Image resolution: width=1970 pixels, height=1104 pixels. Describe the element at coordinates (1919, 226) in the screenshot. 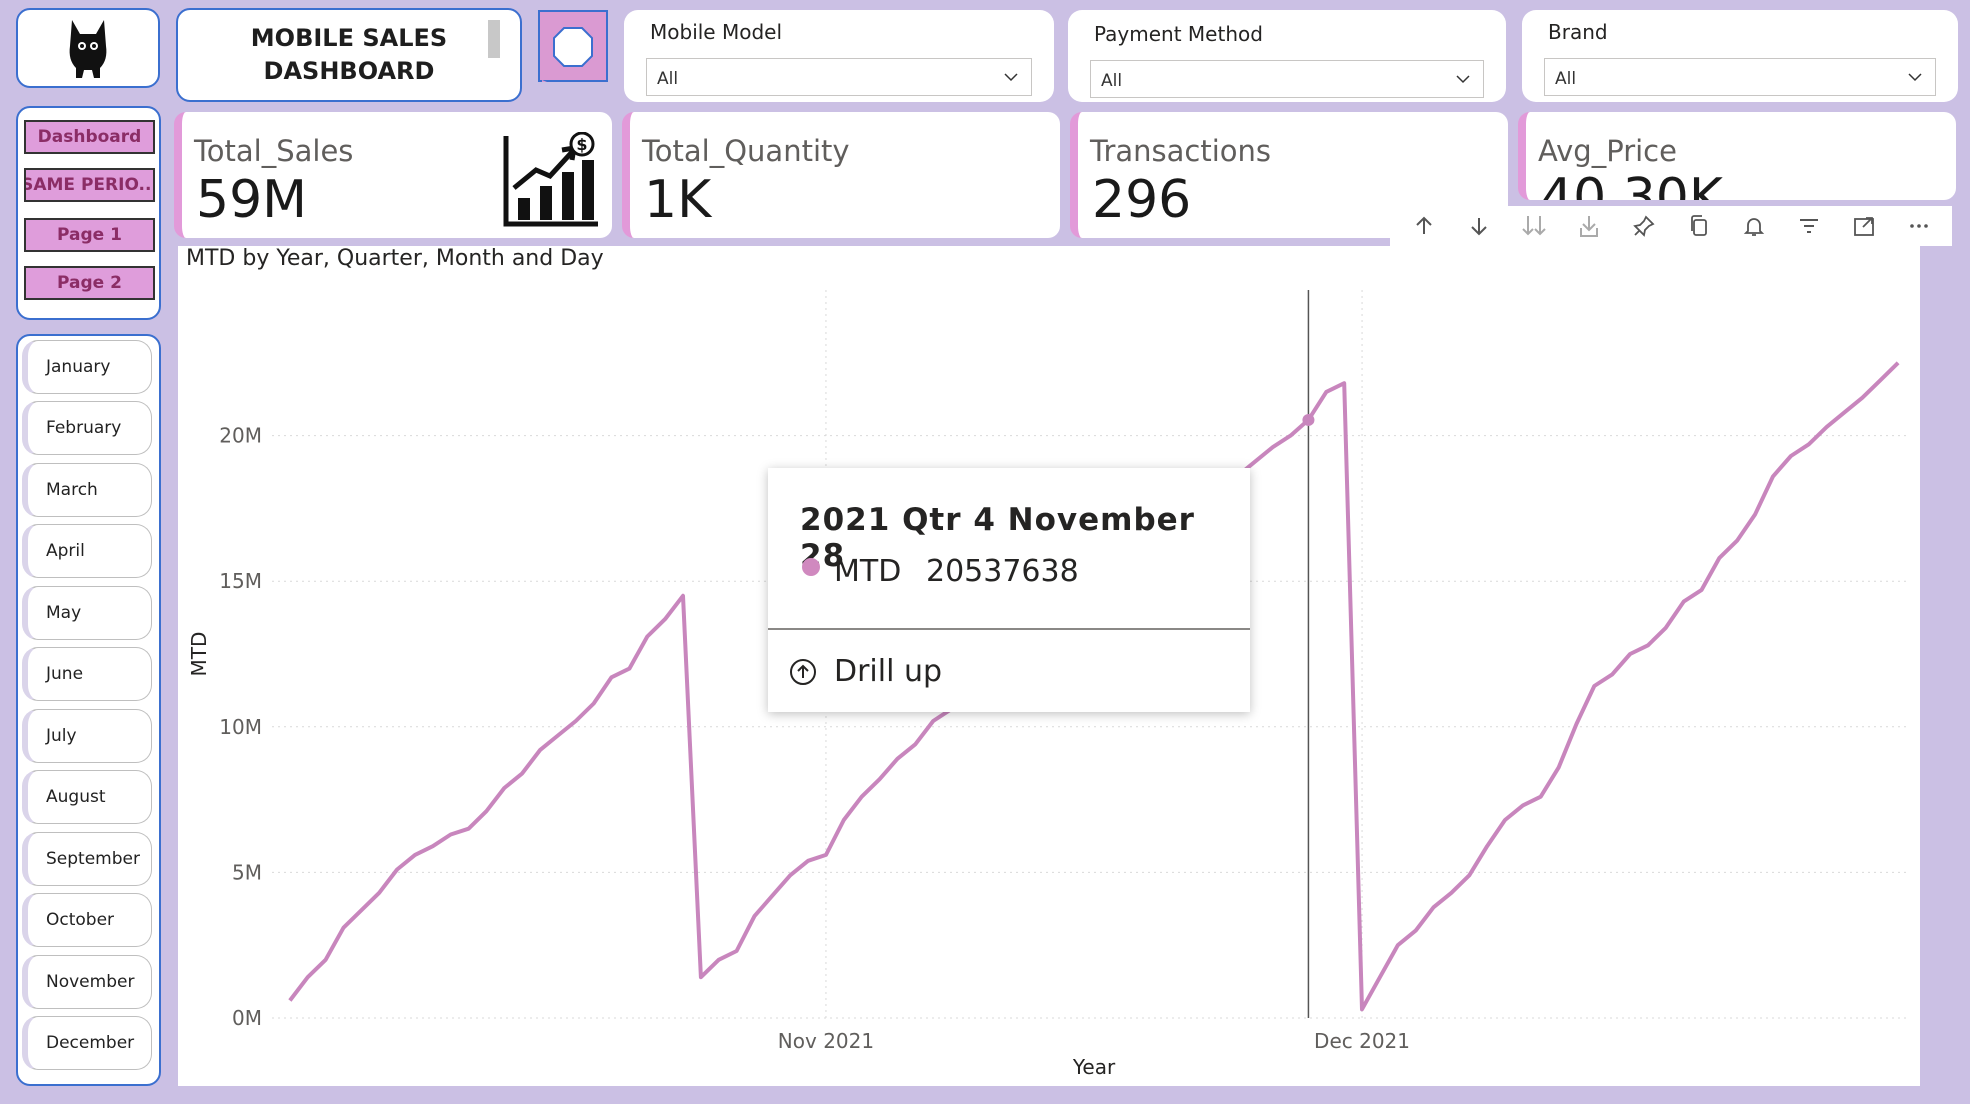

I see `more-options-icon` at that location.